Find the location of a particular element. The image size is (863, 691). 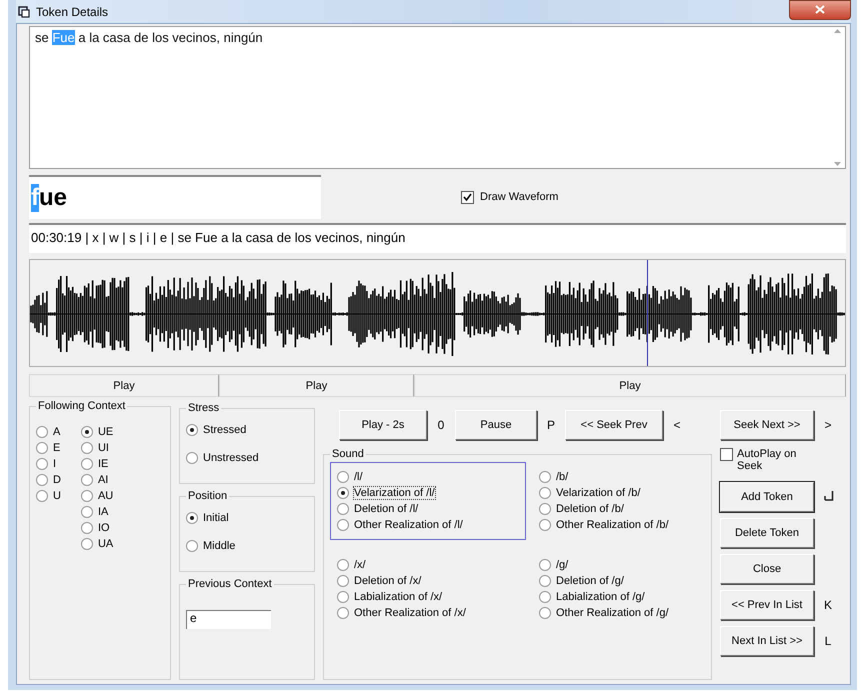

radio-option: E is located at coordinates (48, 448).